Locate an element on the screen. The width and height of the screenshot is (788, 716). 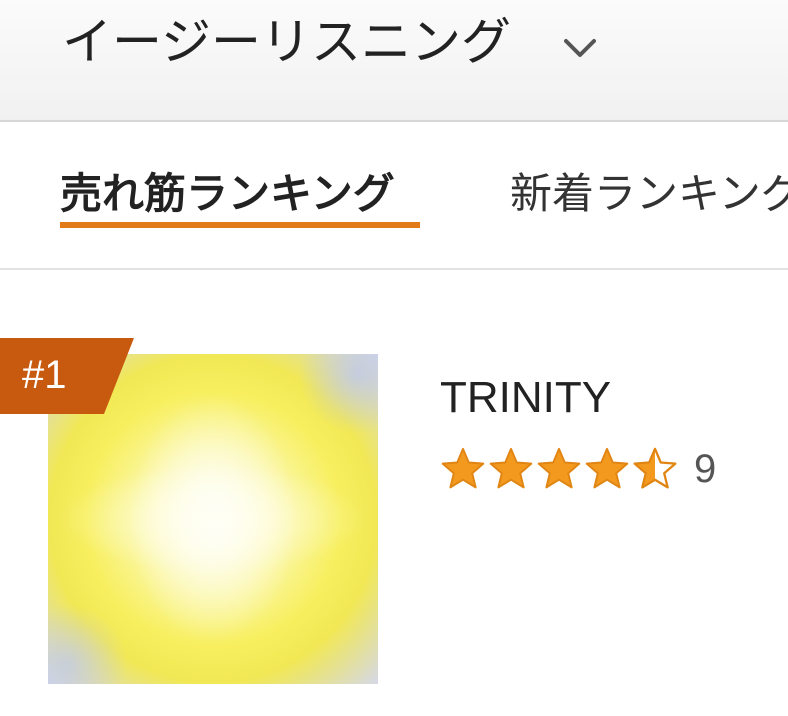
rating-count: 9 is located at coordinates (705, 469).